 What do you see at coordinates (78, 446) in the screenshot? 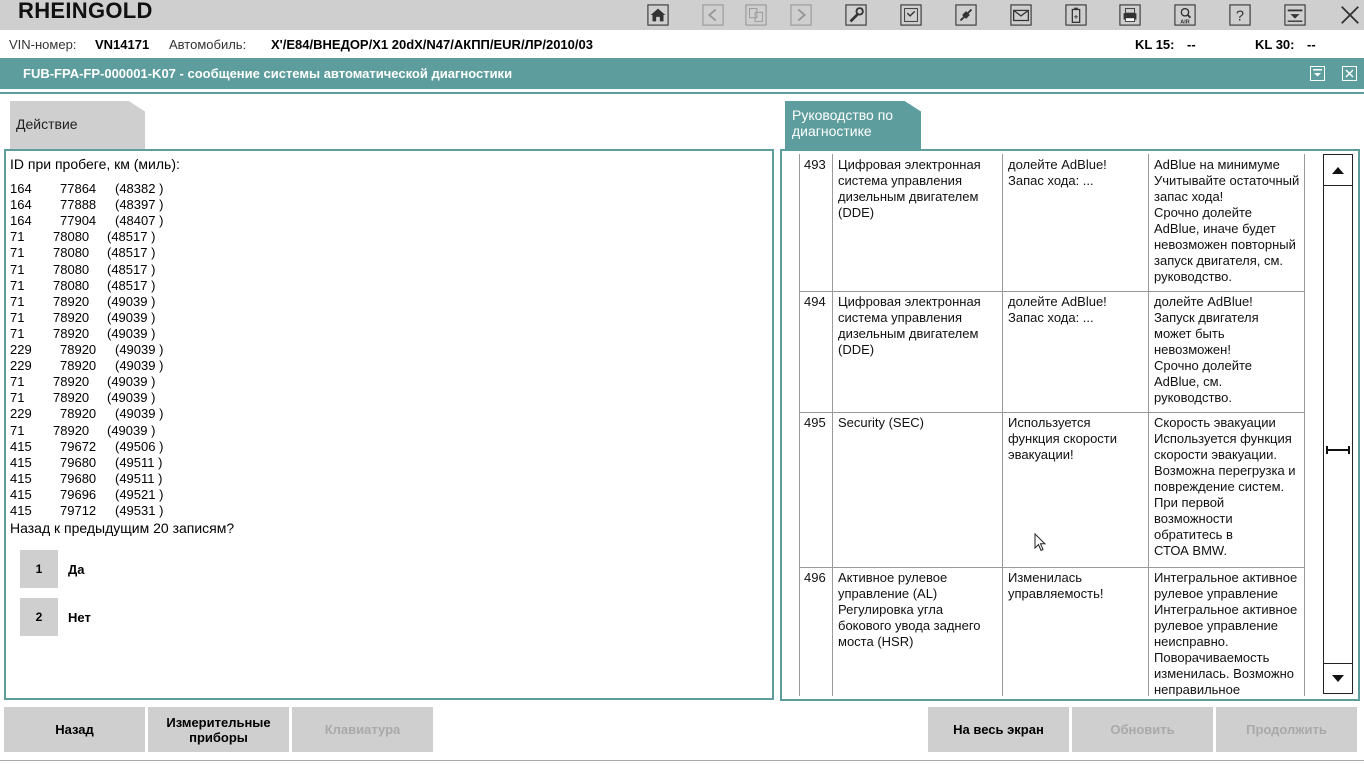
I see `mileage-km: 79672` at bounding box center [78, 446].